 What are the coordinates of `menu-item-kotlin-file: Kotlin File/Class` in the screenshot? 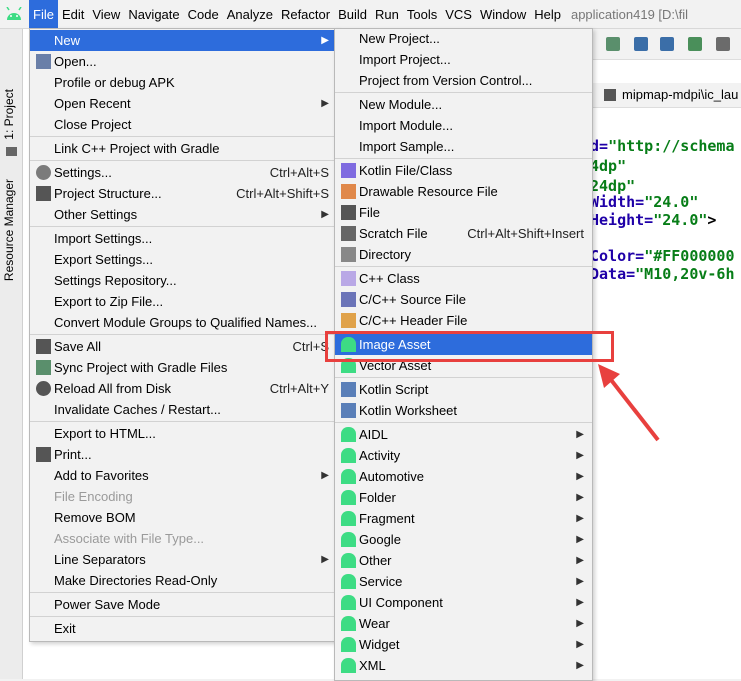 It's located at (463, 170).